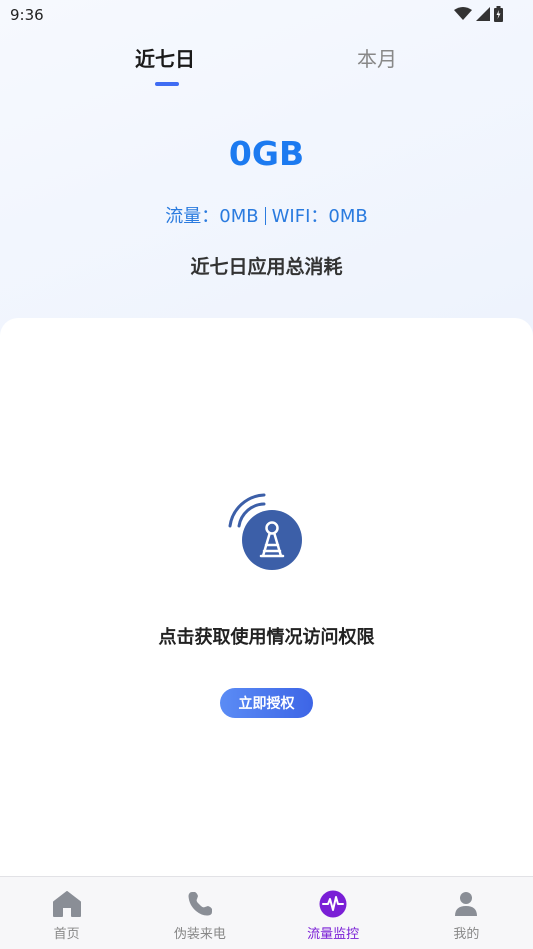 The width and height of the screenshot is (533, 949). What do you see at coordinates (67, 904) in the screenshot?
I see `home-icon` at bounding box center [67, 904].